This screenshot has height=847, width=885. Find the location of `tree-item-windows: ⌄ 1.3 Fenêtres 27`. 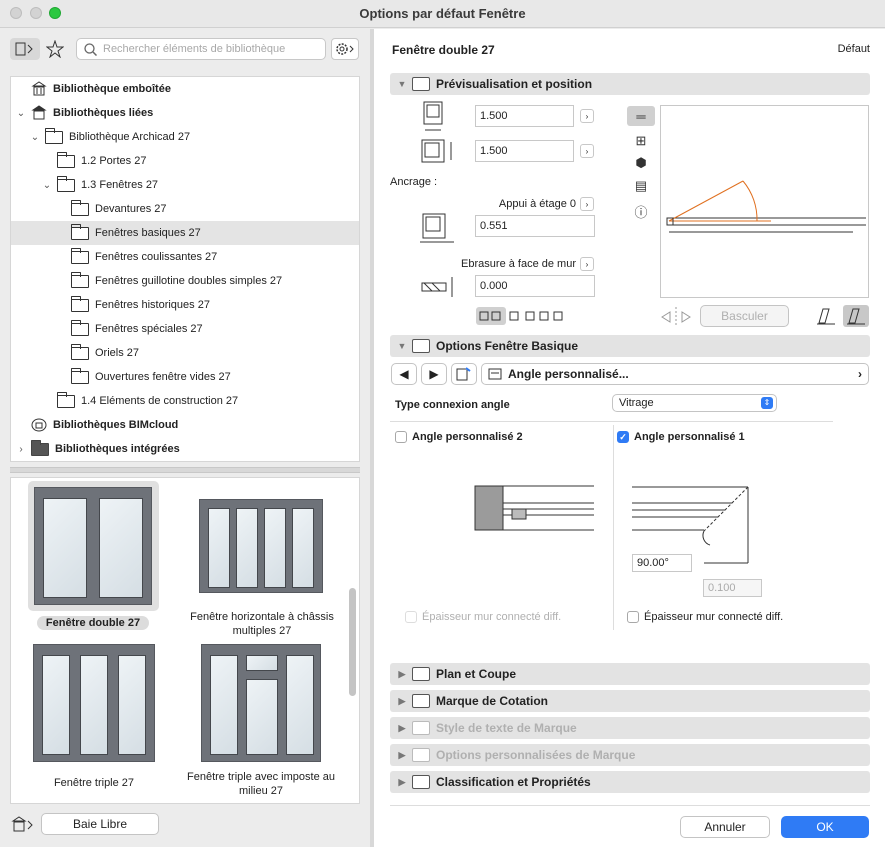

tree-item-windows: ⌄ 1.3 Fenêtres 27 is located at coordinates (185, 185).